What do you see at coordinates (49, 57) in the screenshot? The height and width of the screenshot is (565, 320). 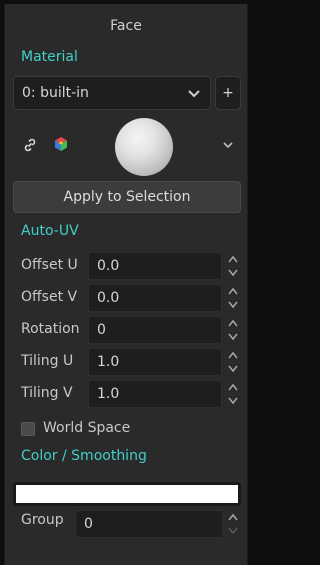 I see `material-section-label: Material` at bounding box center [49, 57].